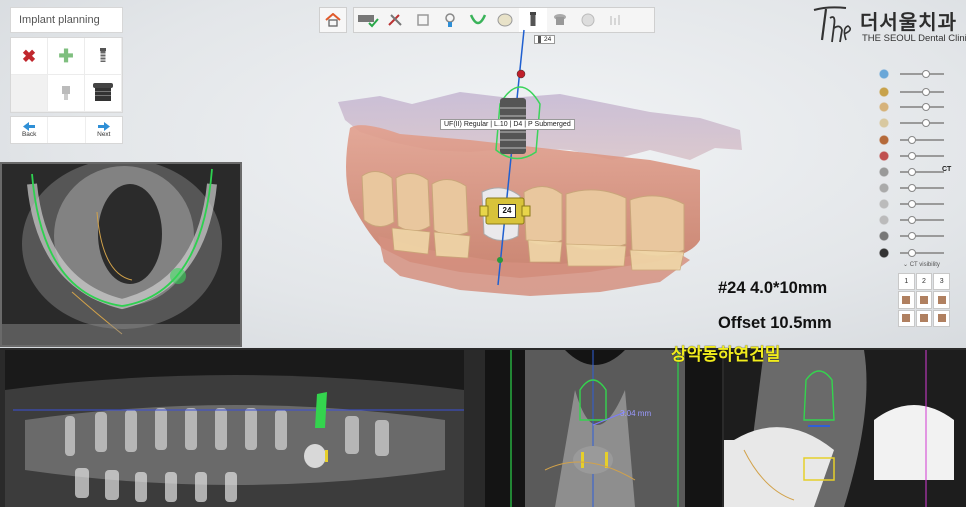  What do you see at coordinates (521, 74) in the screenshot?
I see `axis-handle-top` at bounding box center [521, 74].